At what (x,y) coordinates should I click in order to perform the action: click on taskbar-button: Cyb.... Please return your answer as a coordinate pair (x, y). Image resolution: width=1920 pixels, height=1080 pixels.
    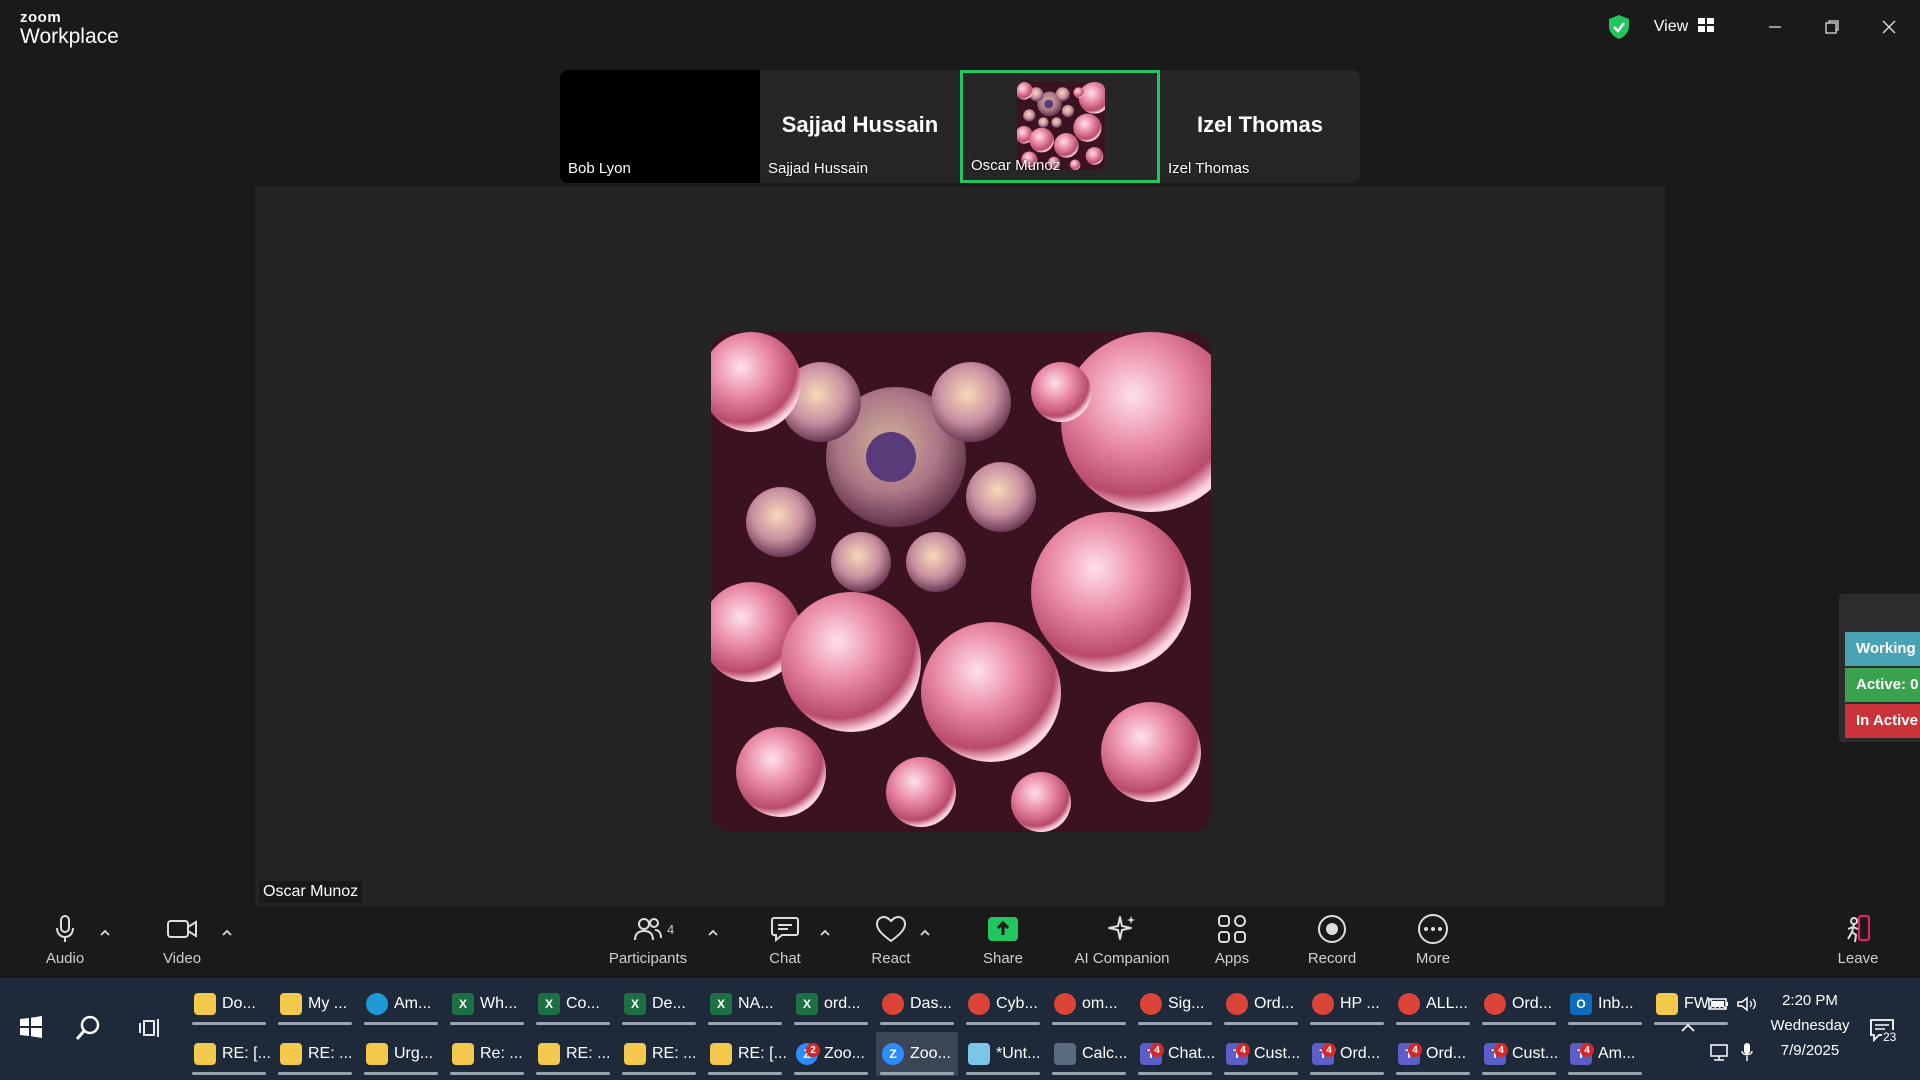
    Looking at the image, I should click on (1003, 1004).